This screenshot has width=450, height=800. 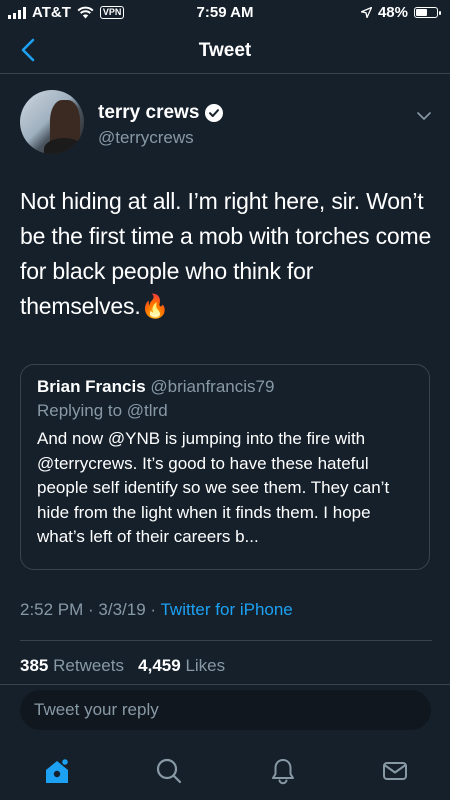 What do you see at coordinates (181, 665) in the screenshot?
I see `likes-stat: 4,459 Likes` at bounding box center [181, 665].